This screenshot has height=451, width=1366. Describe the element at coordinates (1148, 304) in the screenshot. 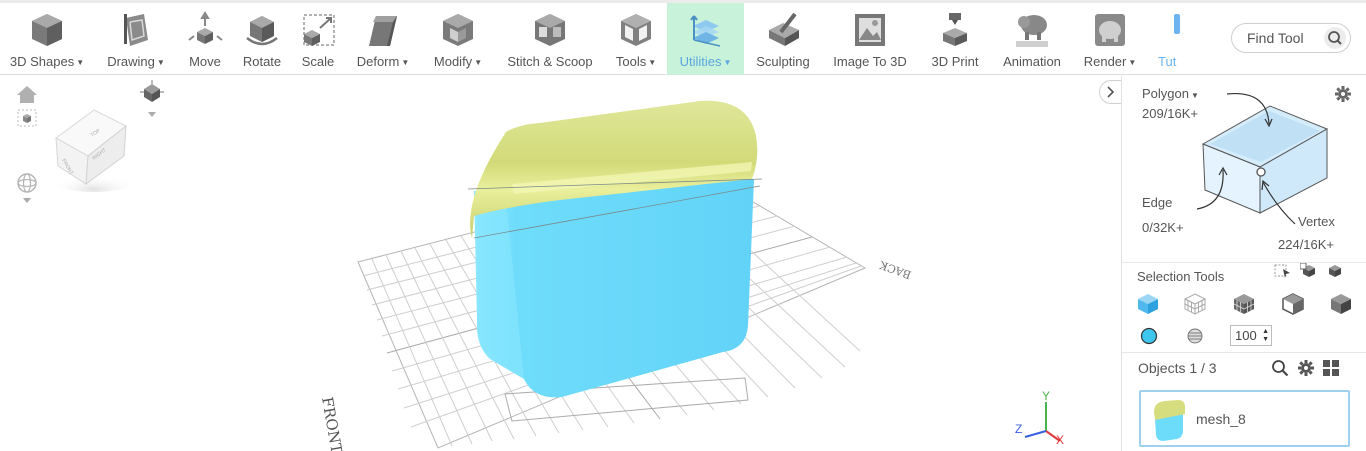

I see `select-object-icon` at that location.